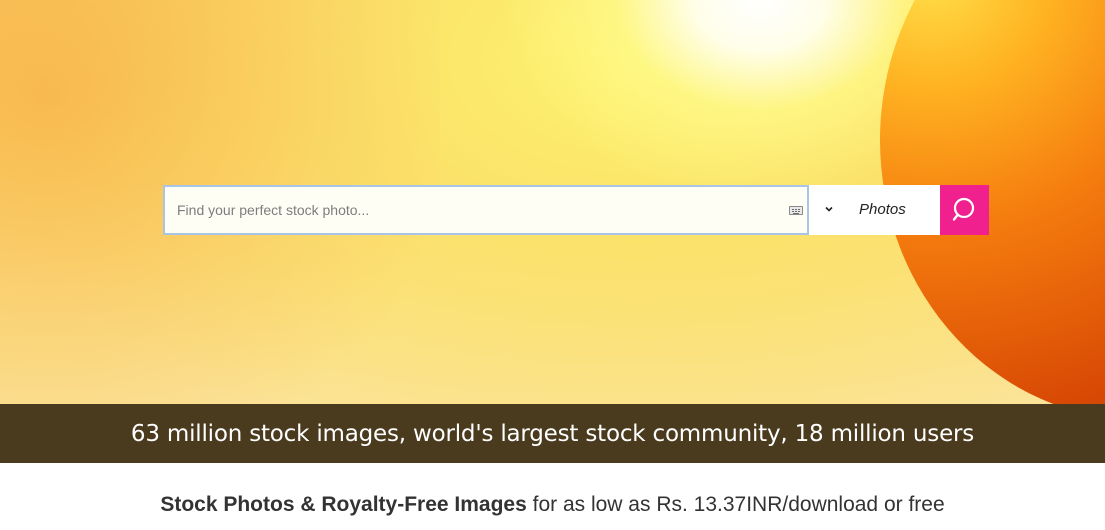 Image resolution: width=1105 pixels, height=530 pixels. Describe the element at coordinates (882, 209) in the screenshot. I see `image-type-label: Photos` at that location.